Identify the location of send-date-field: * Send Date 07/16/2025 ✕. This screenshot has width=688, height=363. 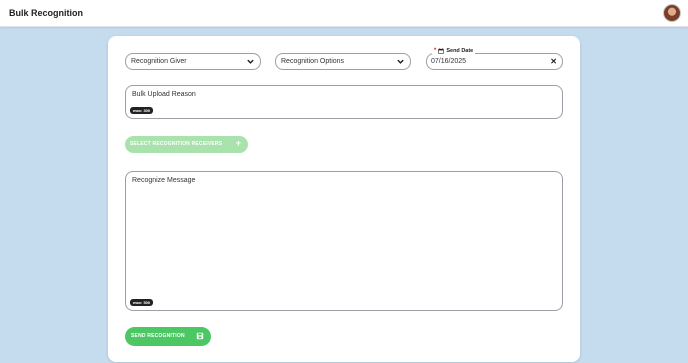
(494, 59).